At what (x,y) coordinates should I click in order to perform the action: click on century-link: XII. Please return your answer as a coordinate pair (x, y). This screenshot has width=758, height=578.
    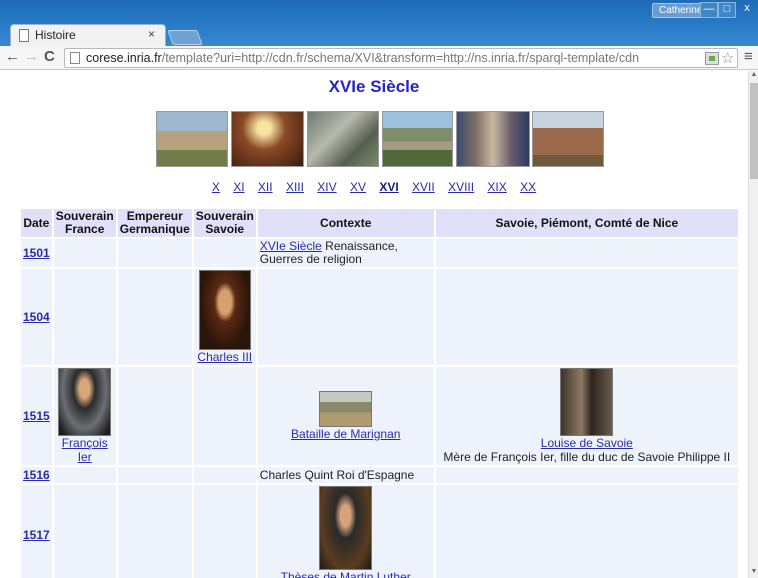
    Looking at the image, I should click on (265, 187).